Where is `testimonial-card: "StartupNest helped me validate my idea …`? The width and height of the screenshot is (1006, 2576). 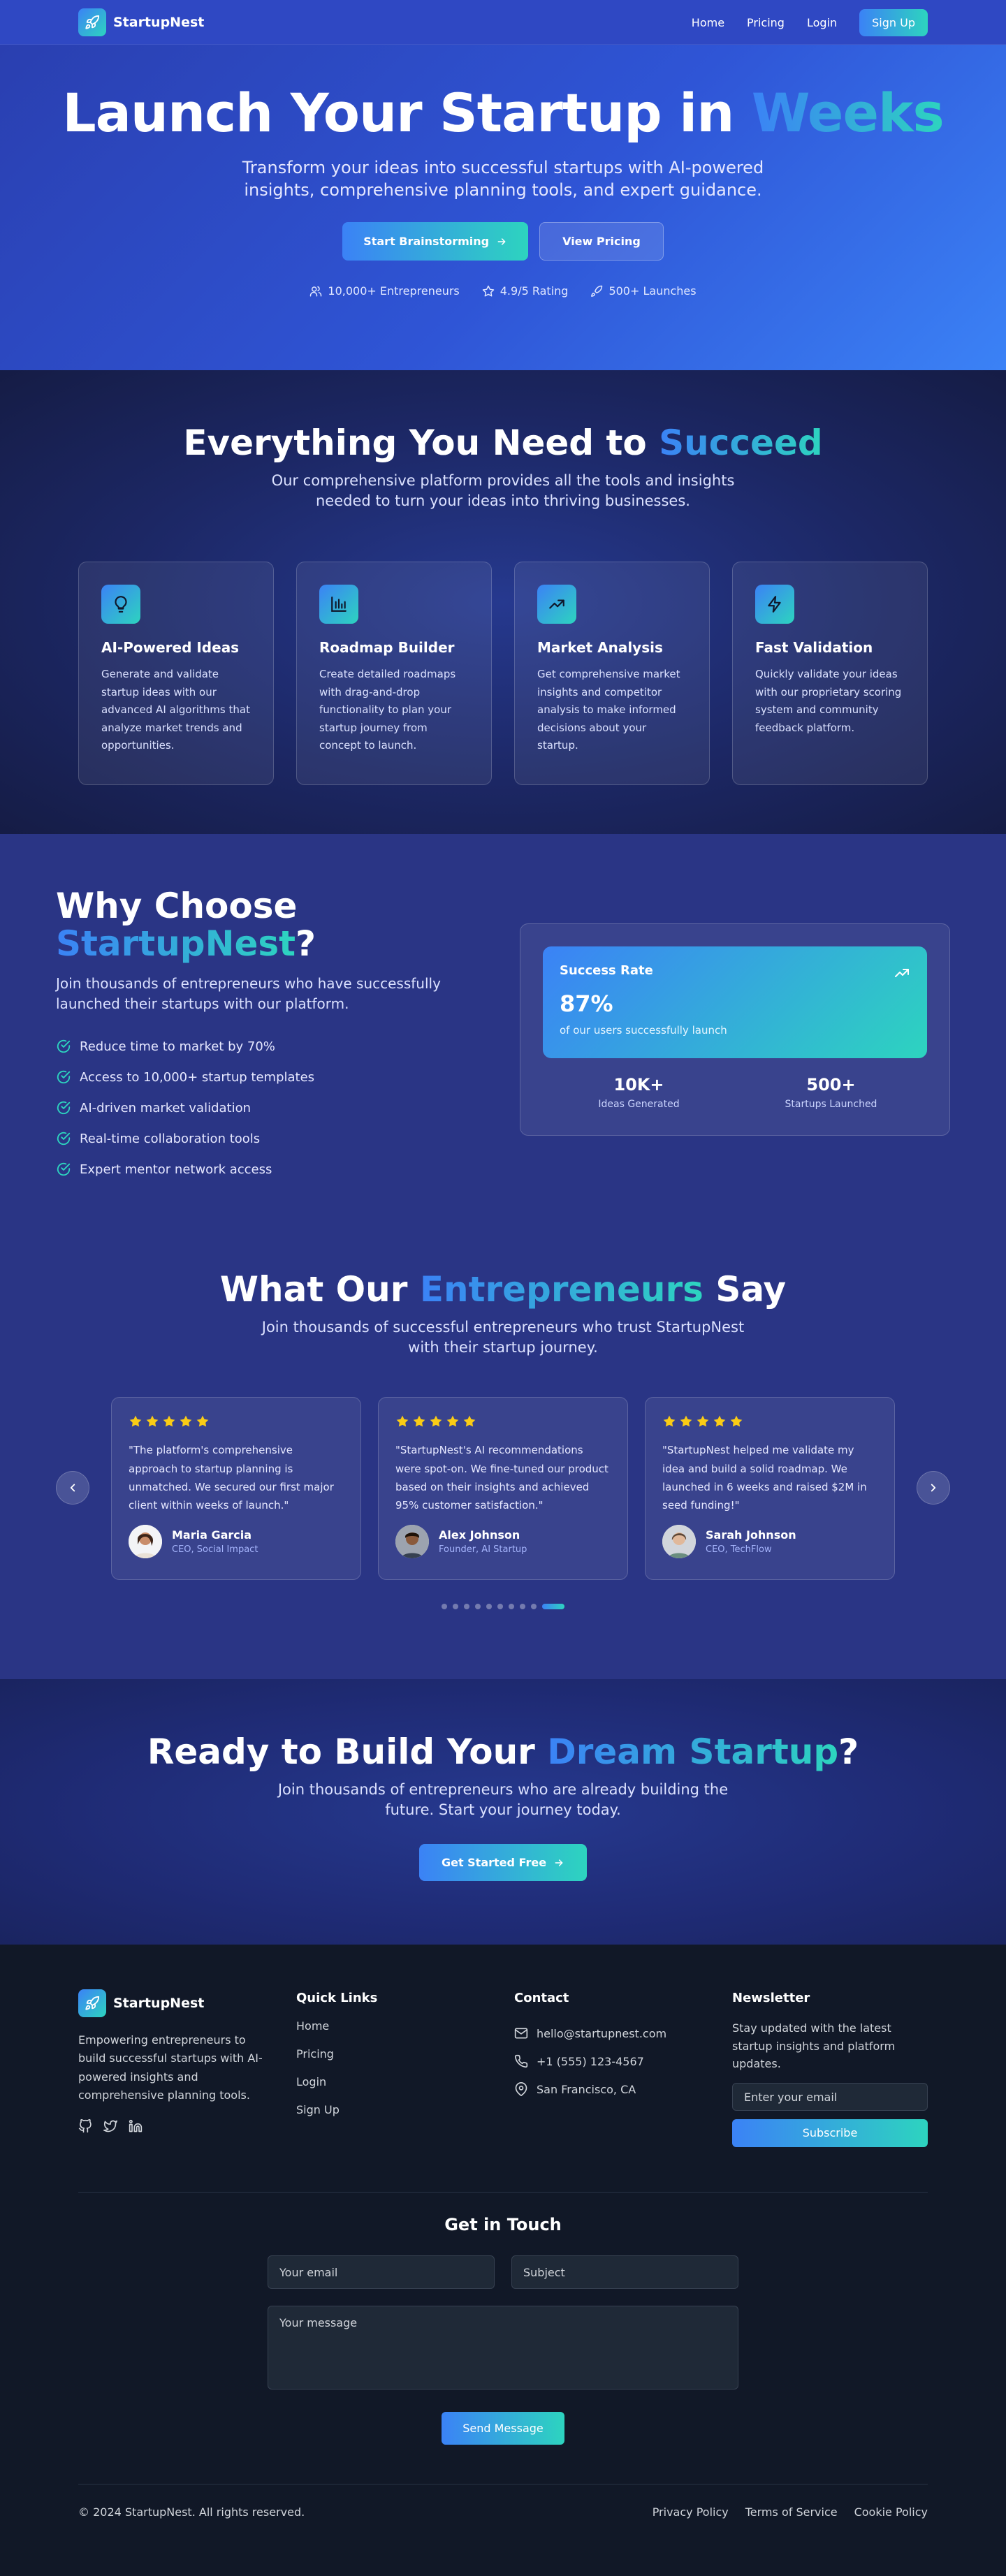 testimonial-card: "StartupNest helped me validate my idea … is located at coordinates (770, 1489).